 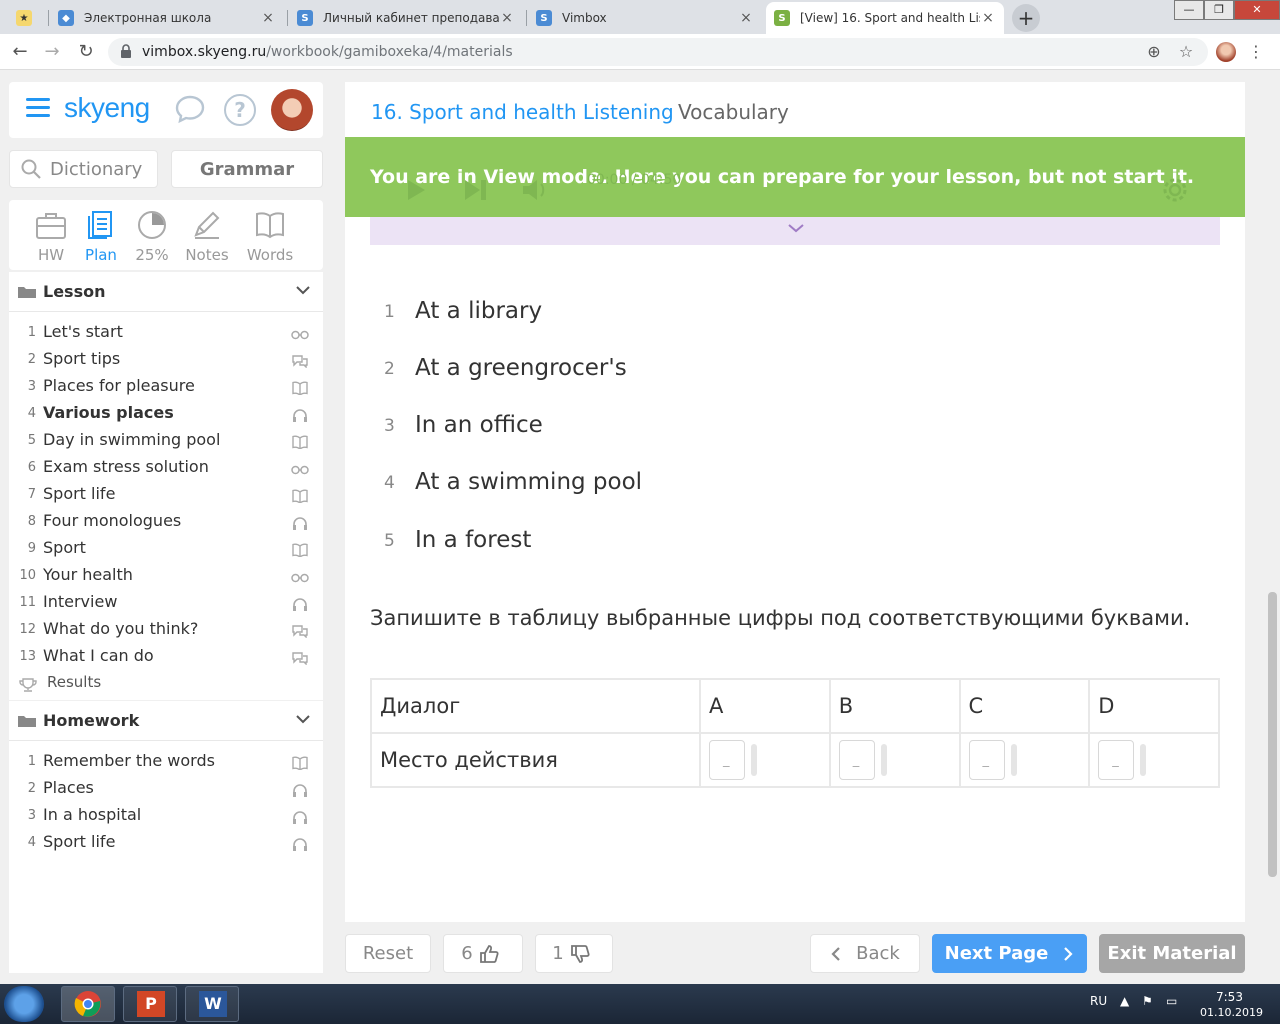 What do you see at coordinates (38, 108) in the screenshot?
I see `hamburger-menu-icon` at bounding box center [38, 108].